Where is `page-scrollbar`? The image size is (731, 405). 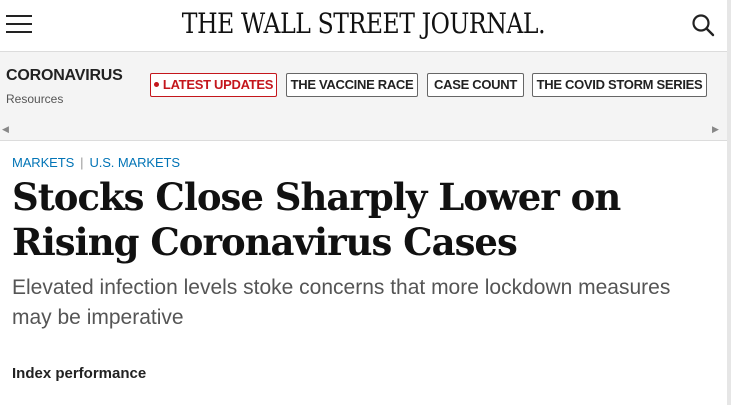
page-scrollbar is located at coordinates (729, 202).